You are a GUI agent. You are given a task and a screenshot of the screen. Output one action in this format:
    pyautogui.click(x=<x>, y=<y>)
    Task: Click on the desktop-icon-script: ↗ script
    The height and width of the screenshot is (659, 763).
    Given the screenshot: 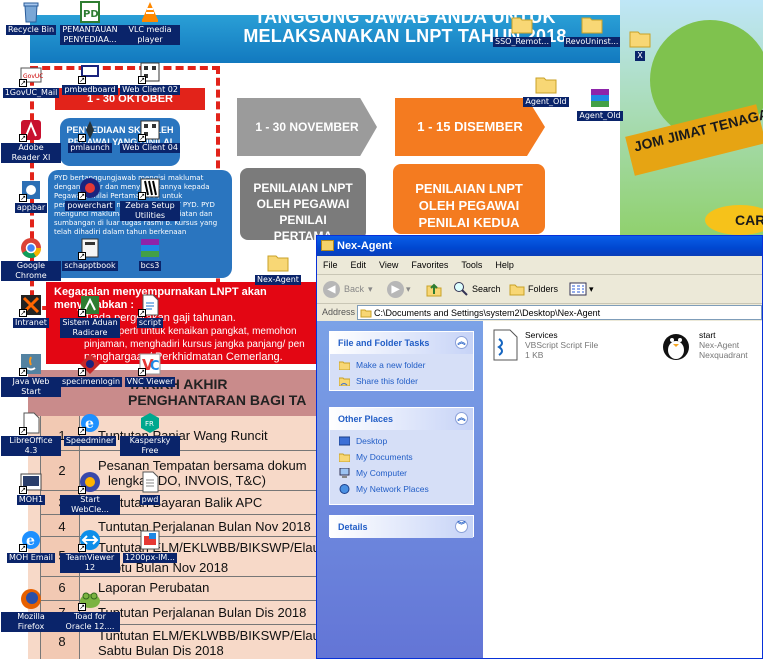 What is the action you would take?
    pyautogui.click(x=150, y=310)
    